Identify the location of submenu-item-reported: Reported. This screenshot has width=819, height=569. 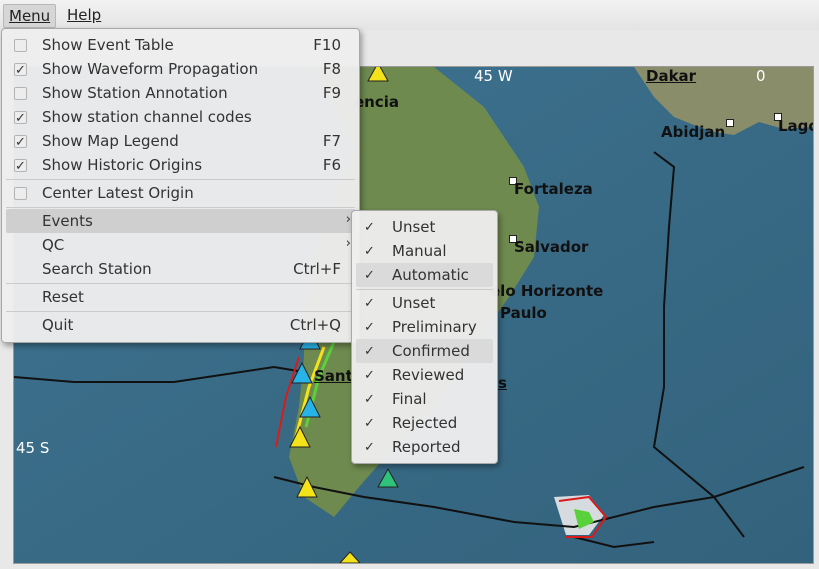
(424, 447).